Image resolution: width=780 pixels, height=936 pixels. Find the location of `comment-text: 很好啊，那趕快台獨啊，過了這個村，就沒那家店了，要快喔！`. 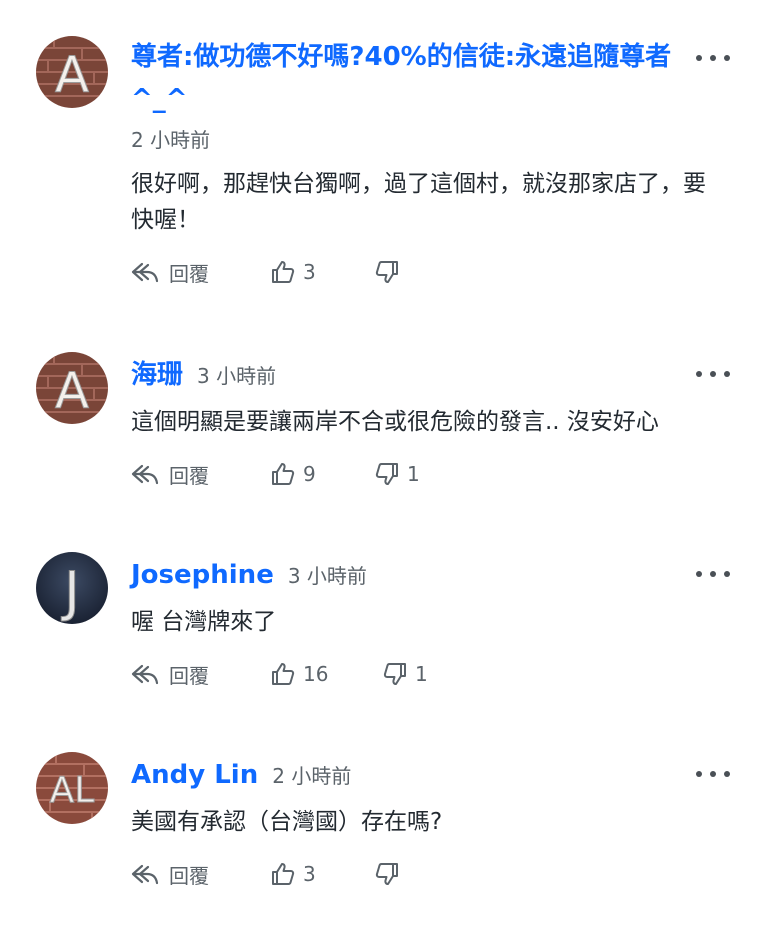

comment-text: 很好啊，那趕快台獨啊，過了這個村，就沒那家店了，要快喔！ is located at coordinates (418, 202).